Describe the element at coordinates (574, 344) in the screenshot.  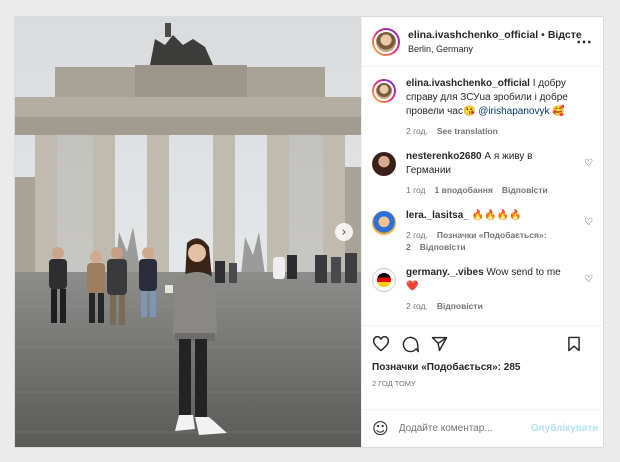
I see `save-bookmark-icon` at that location.